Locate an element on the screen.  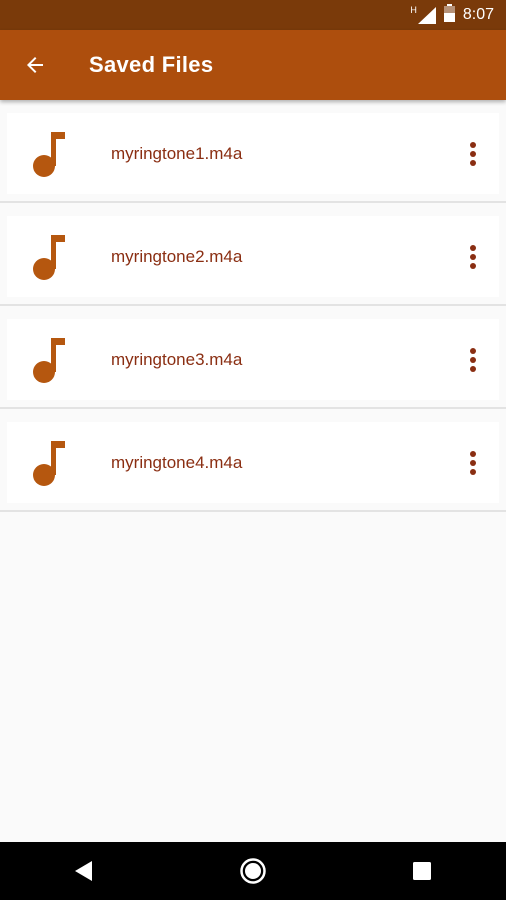
file-card: myringtone1.m4a is located at coordinates (253, 153).